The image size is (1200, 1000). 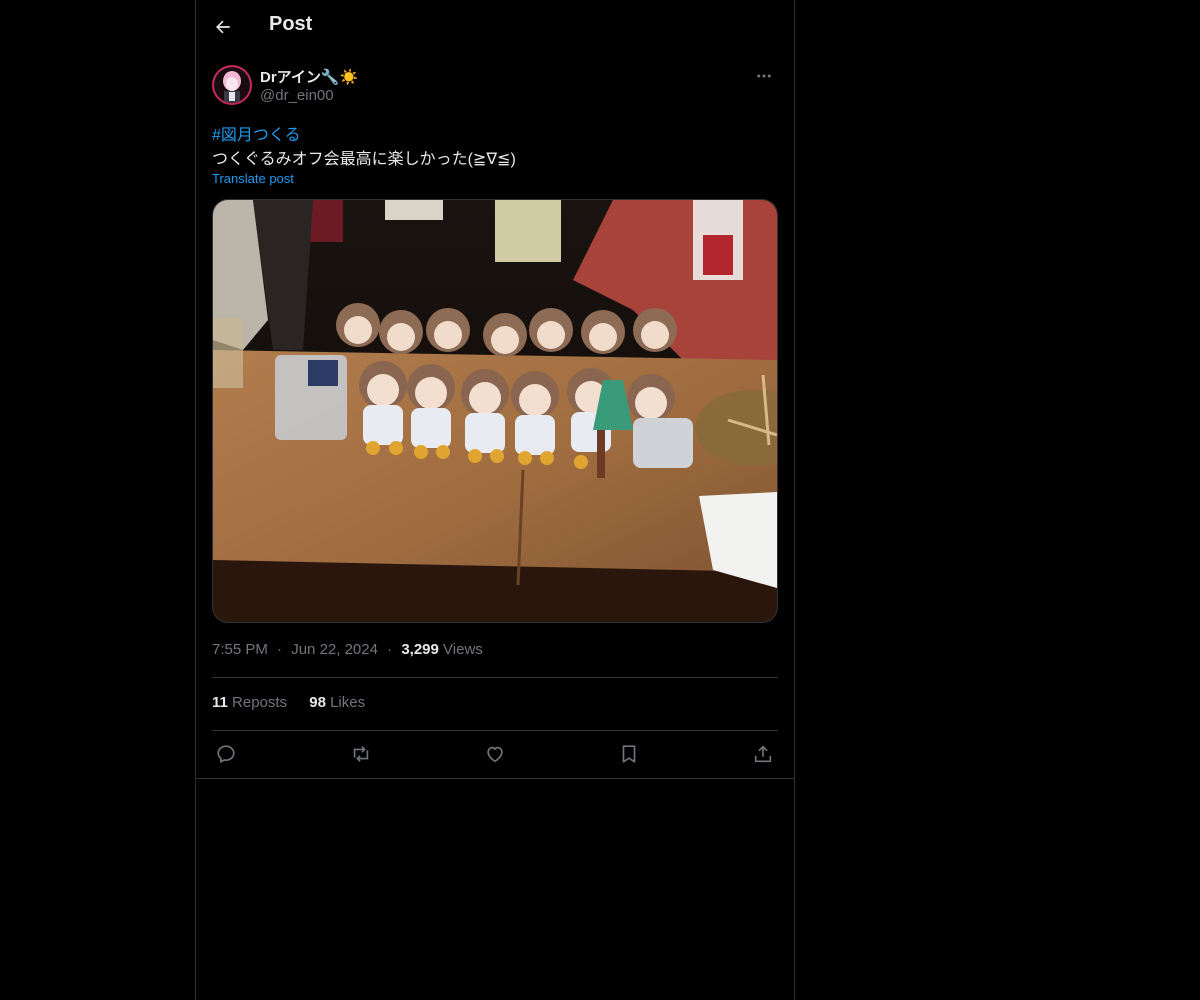 I want to click on avatar, so click(x=232, y=85).